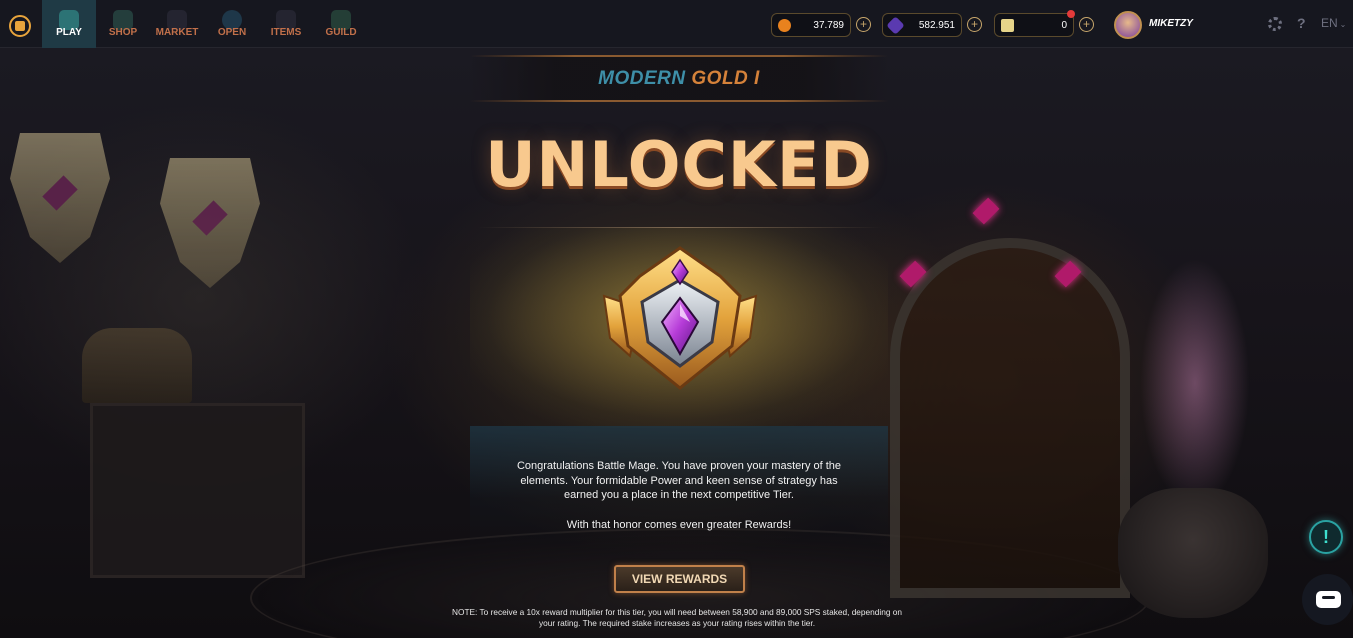 Image resolution: width=1353 pixels, height=638 pixels. Describe the element at coordinates (1034, 25) in the screenshot. I see `vouchers-balance: 0` at that location.